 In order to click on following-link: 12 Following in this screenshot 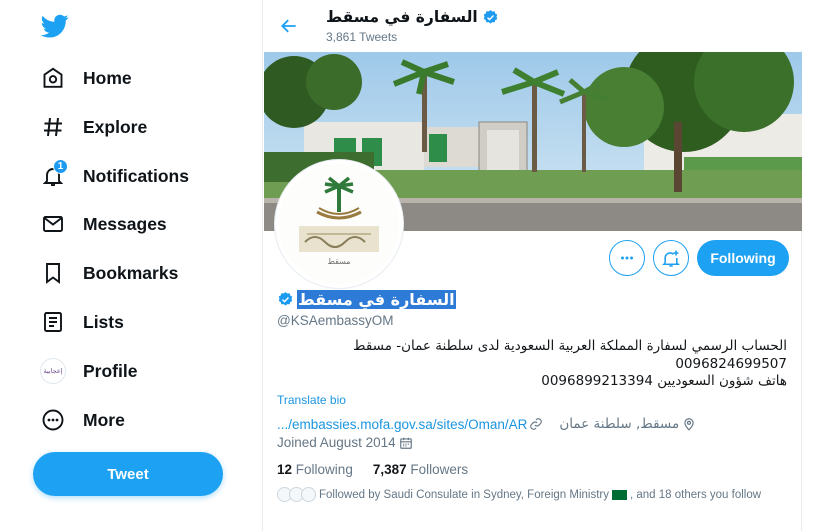, I will do `click(315, 469)`.